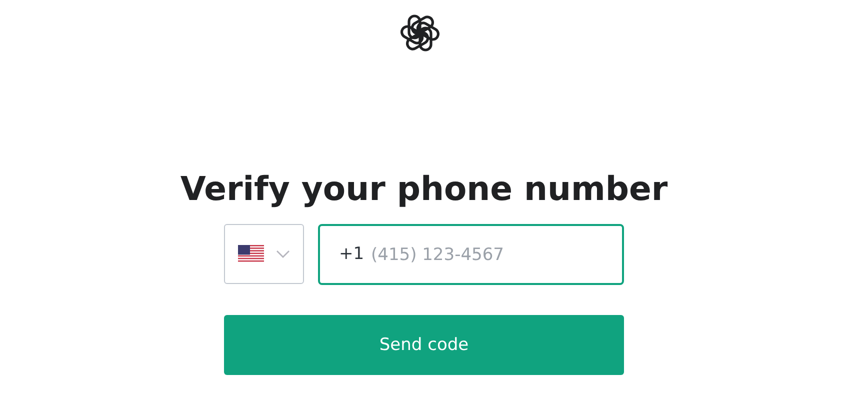 The image size is (848, 407). What do you see at coordinates (420, 33) in the screenshot?
I see `logo-icon` at bounding box center [420, 33].